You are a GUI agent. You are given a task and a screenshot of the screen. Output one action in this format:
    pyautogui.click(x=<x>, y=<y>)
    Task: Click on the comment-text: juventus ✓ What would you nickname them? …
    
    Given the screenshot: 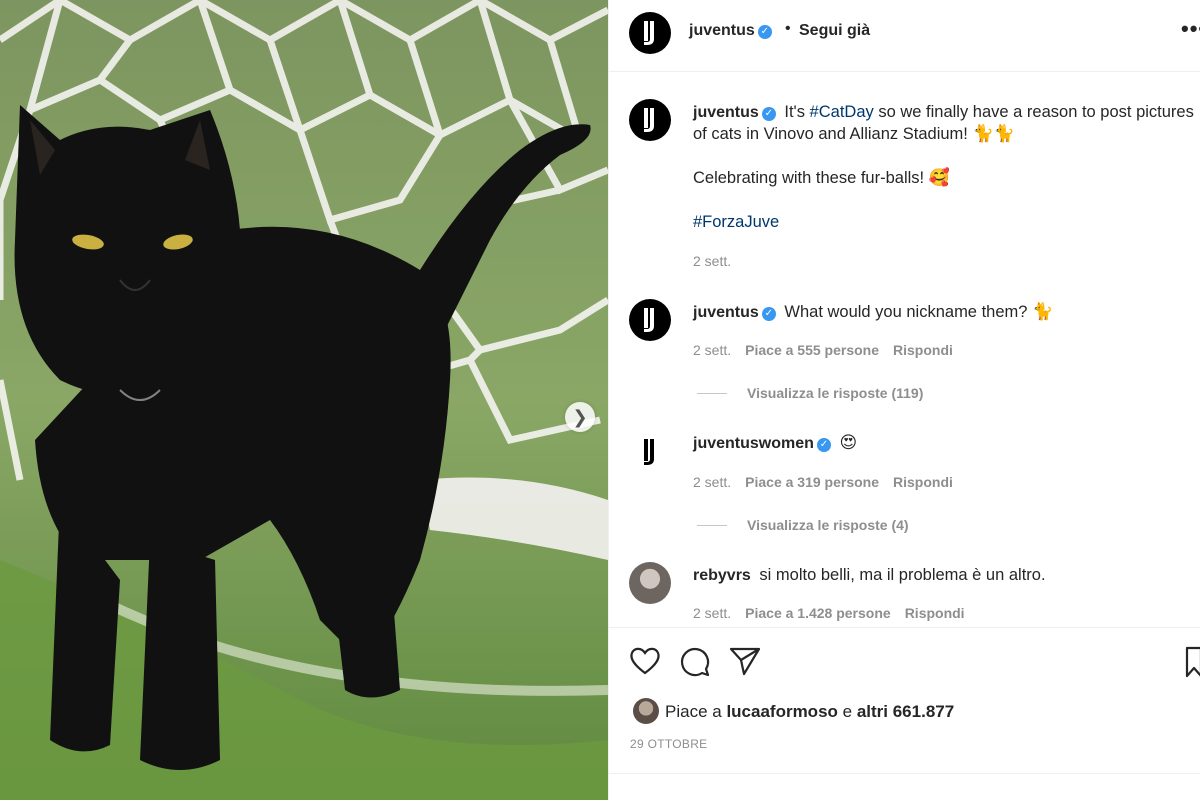 What is the action you would take?
    pyautogui.click(x=873, y=312)
    